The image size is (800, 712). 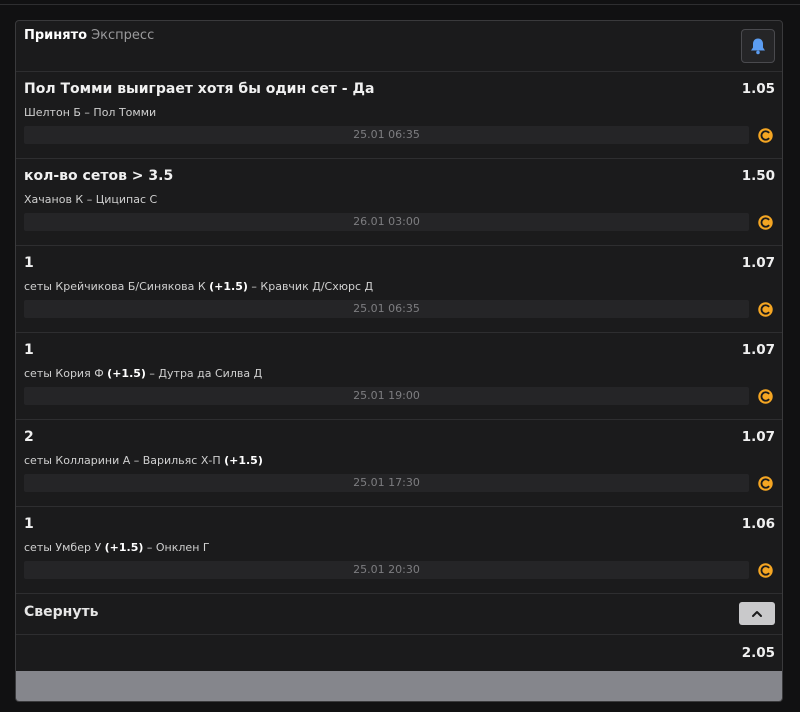 What do you see at coordinates (56, 35) in the screenshot?
I see `bet-status-label: Принято` at bounding box center [56, 35].